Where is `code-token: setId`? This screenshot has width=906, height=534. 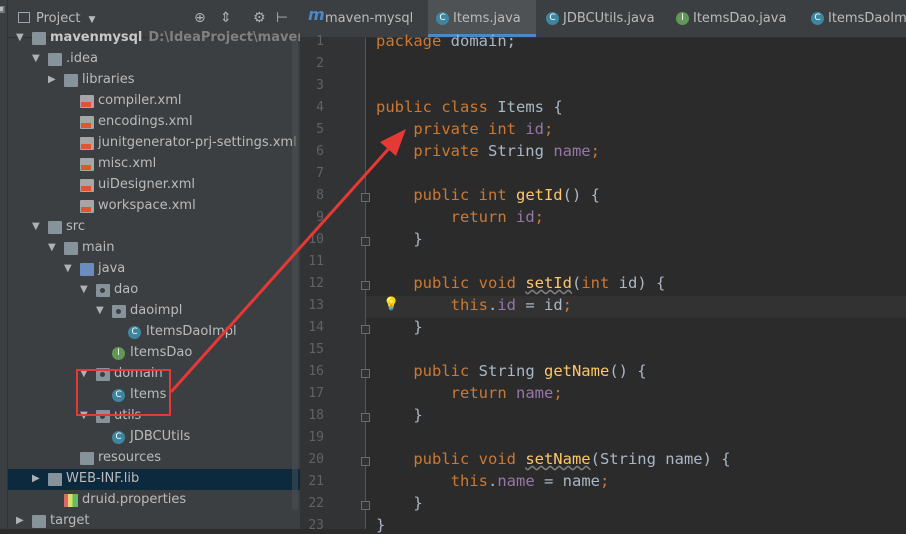 code-token: setId is located at coordinates (548, 283).